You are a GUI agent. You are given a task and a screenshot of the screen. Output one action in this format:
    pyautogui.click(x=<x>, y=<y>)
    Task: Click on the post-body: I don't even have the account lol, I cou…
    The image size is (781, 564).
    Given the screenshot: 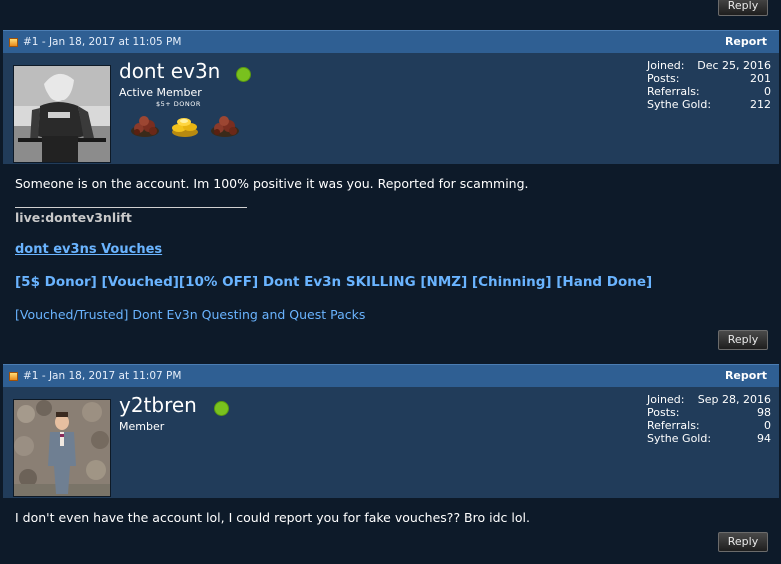 What is the action you would take?
    pyautogui.click(x=391, y=531)
    